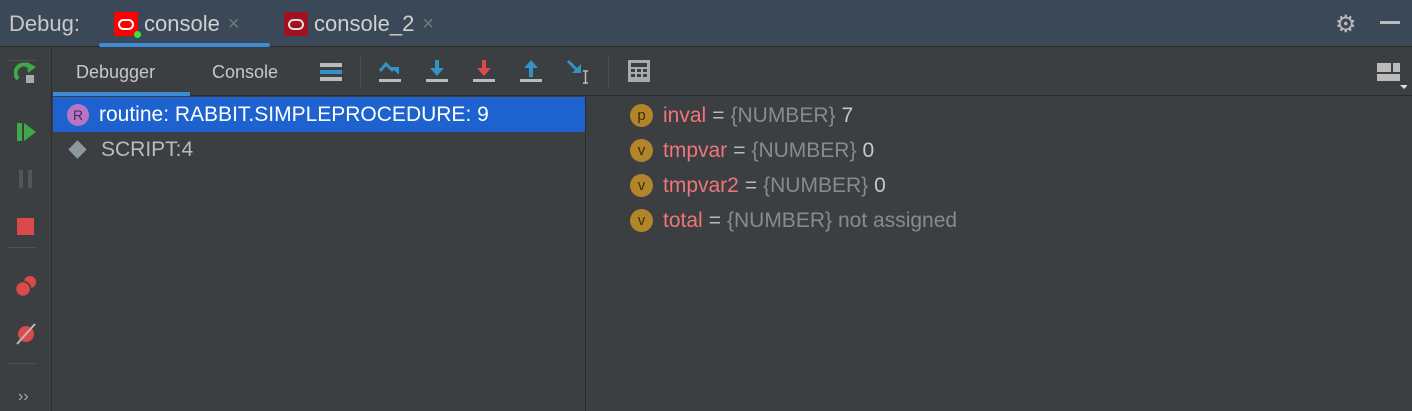 The height and width of the screenshot is (411, 1412). Describe the element at coordinates (847, 115) in the screenshot. I see `variable-value: 7` at that location.